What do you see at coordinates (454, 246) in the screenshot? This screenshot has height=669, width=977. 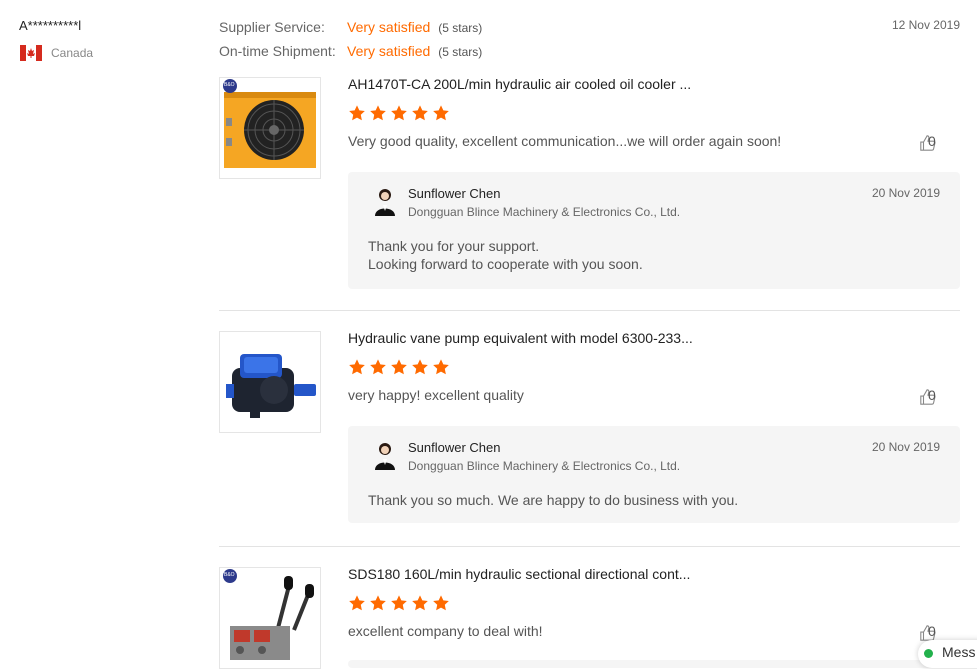 I see `reply-text: Thank you for your support.` at bounding box center [454, 246].